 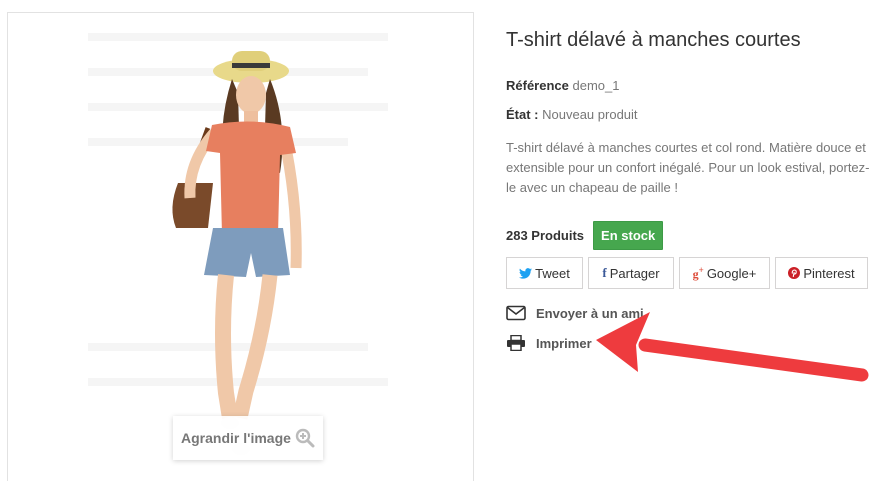 What do you see at coordinates (653, 40) in the screenshot?
I see `product-title: T-shirt délavé à manches courtes` at bounding box center [653, 40].